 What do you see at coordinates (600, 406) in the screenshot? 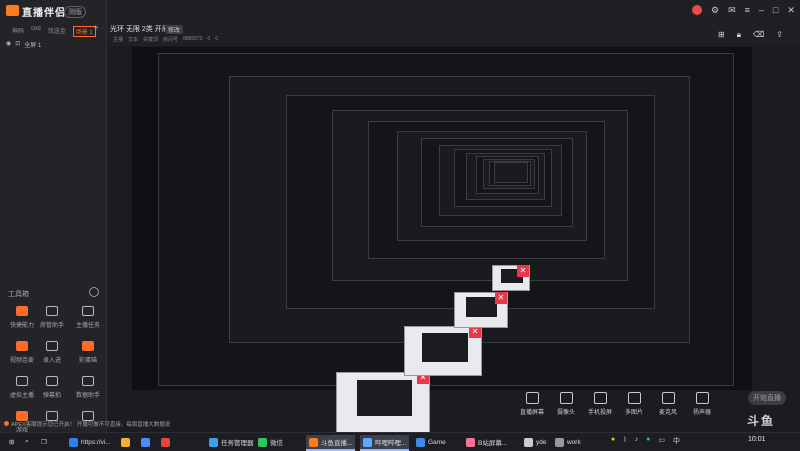
I see `phone-button: 手机投屏` at bounding box center [600, 406].